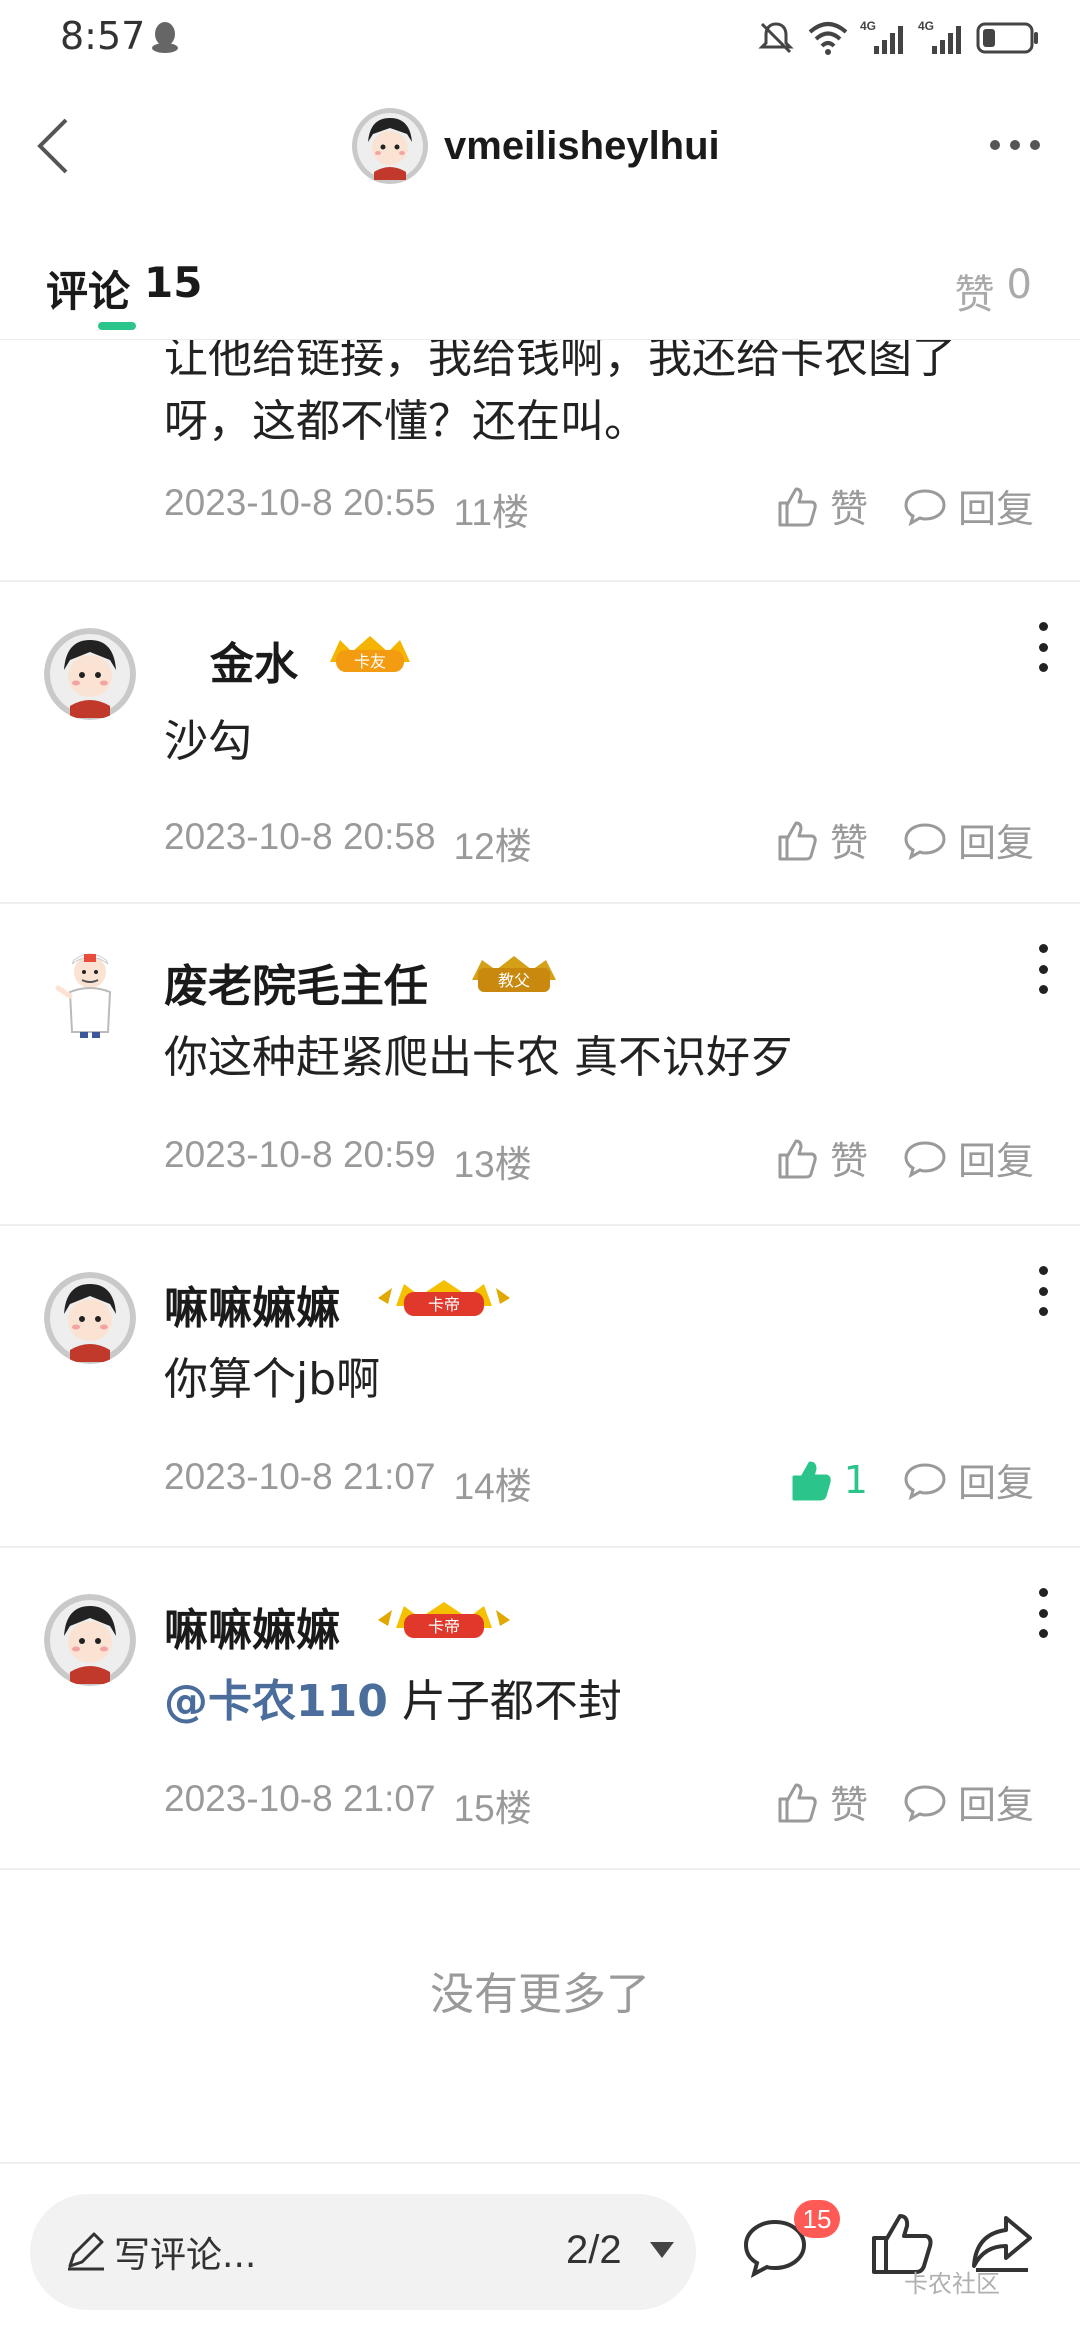 Image resolution: width=1080 pixels, height=2340 pixels. What do you see at coordinates (165, 37) in the screenshot?
I see `qq-icon` at bounding box center [165, 37].